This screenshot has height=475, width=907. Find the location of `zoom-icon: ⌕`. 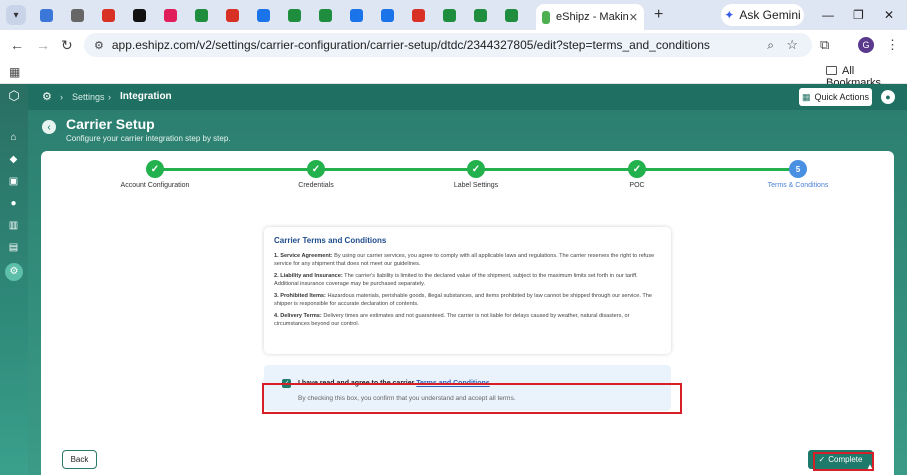

zoom-icon: ⌕ is located at coordinates (770, 45).